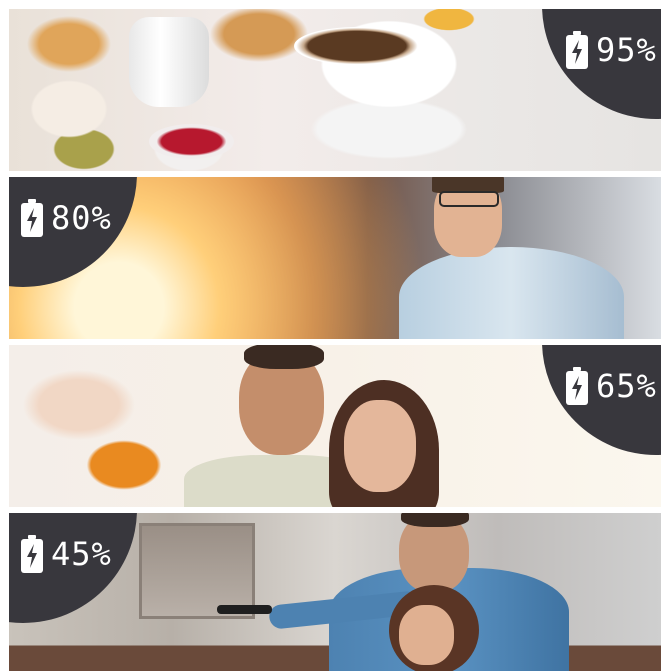 Image resolution: width=661 pixels, height=671 pixels. What do you see at coordinates (514, 258) in the screenshot?
I see `man` at bounding box center [514, 258].